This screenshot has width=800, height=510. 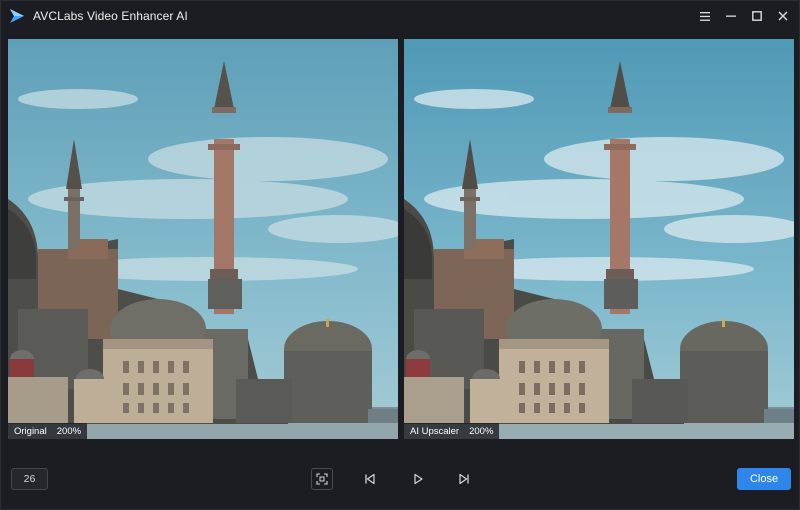 I want to click on original-zoom-text: 200%, so click(x=69, y=431).